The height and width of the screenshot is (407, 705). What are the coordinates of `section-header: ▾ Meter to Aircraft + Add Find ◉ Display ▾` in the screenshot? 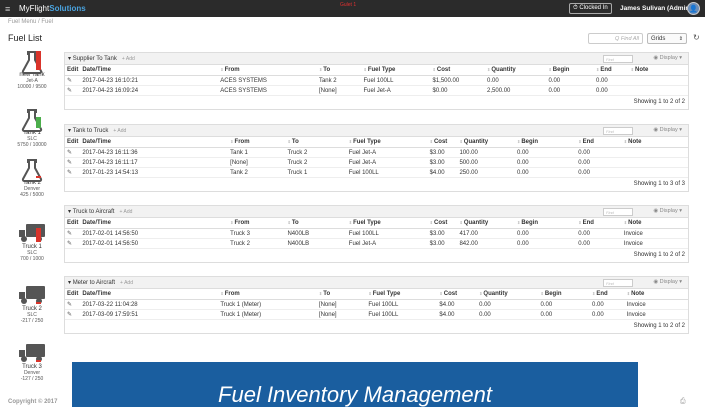 It's located at (376, 283).